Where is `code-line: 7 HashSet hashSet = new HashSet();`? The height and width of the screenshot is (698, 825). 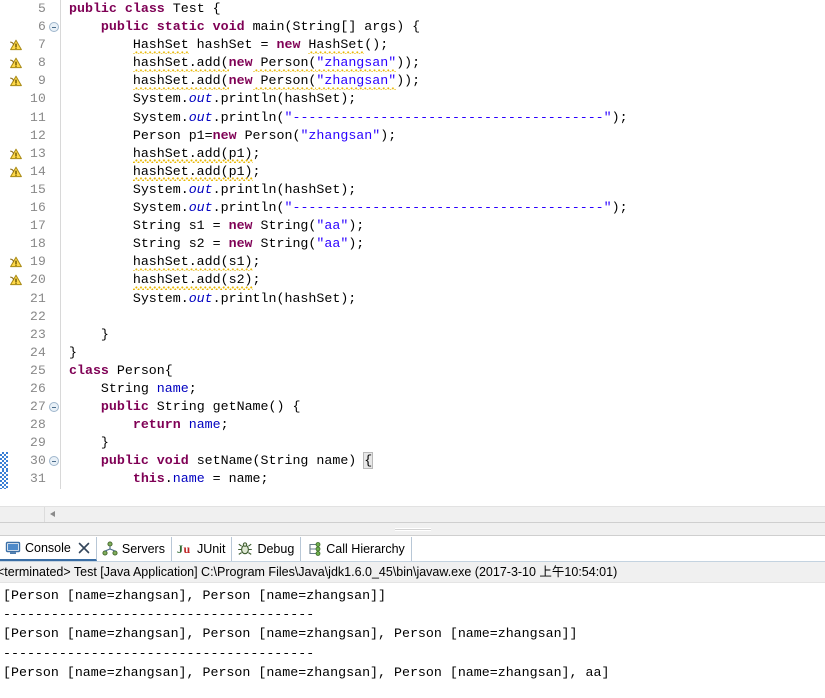
code-line: 7 HashSet hashSet = new HashSet(); is located at coordinates (412, 45).